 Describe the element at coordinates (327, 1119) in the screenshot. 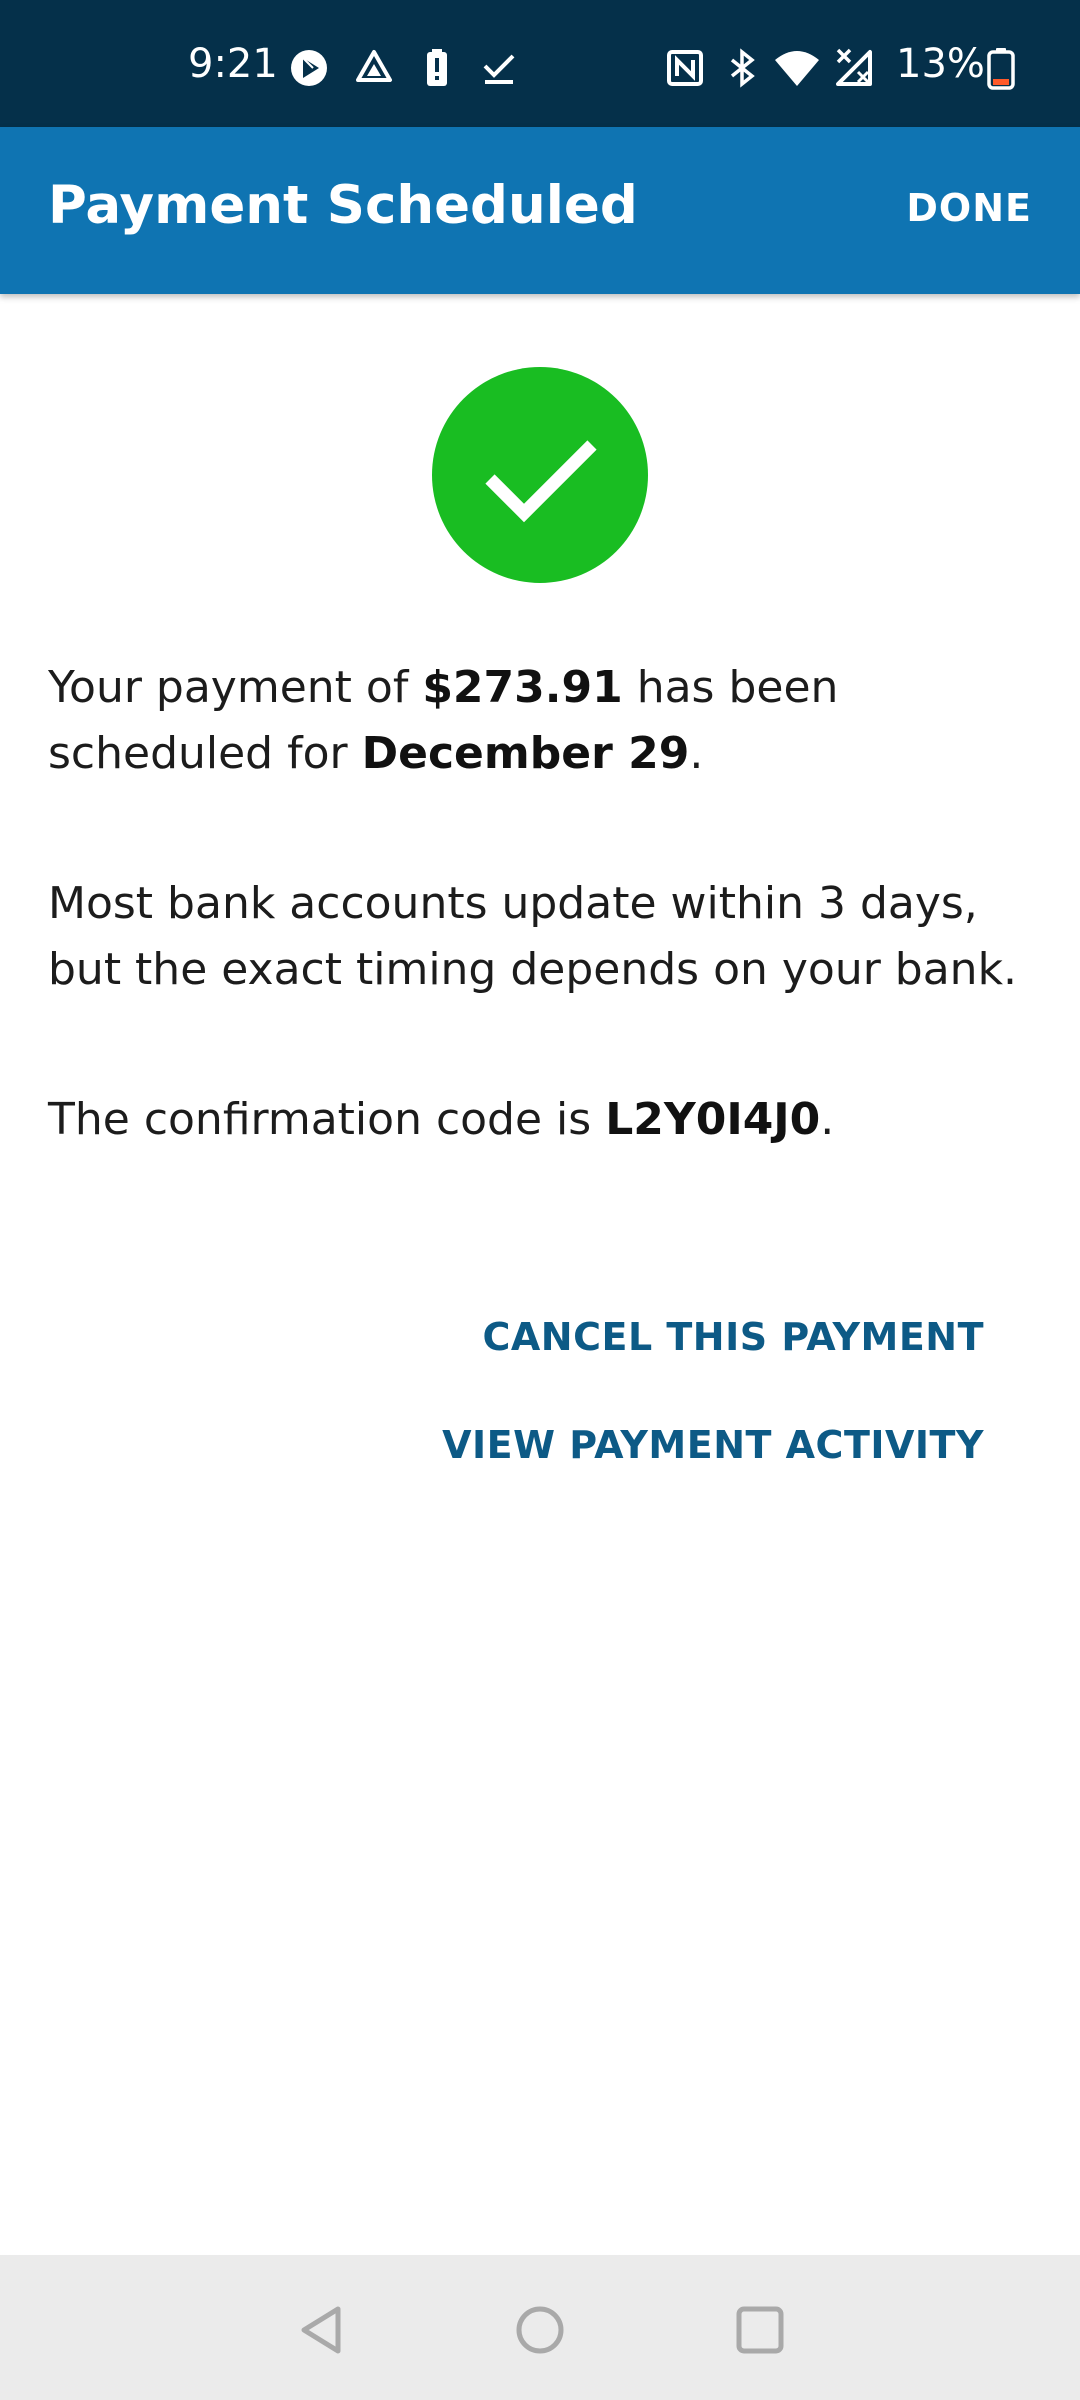

I see `confirmation-prefix: The confirmation code is` at that location.